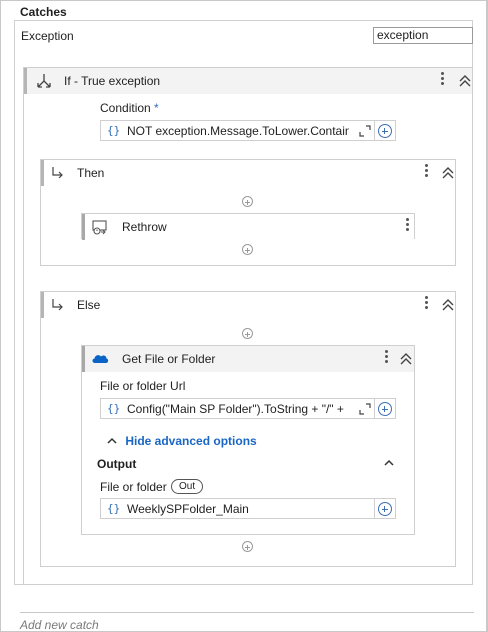 Image resolution: width=488 pixels, height=632 pixels. Describe the element at coordinates (389, 463) in the screenshot. I see `output-collapse-icon` at that location.